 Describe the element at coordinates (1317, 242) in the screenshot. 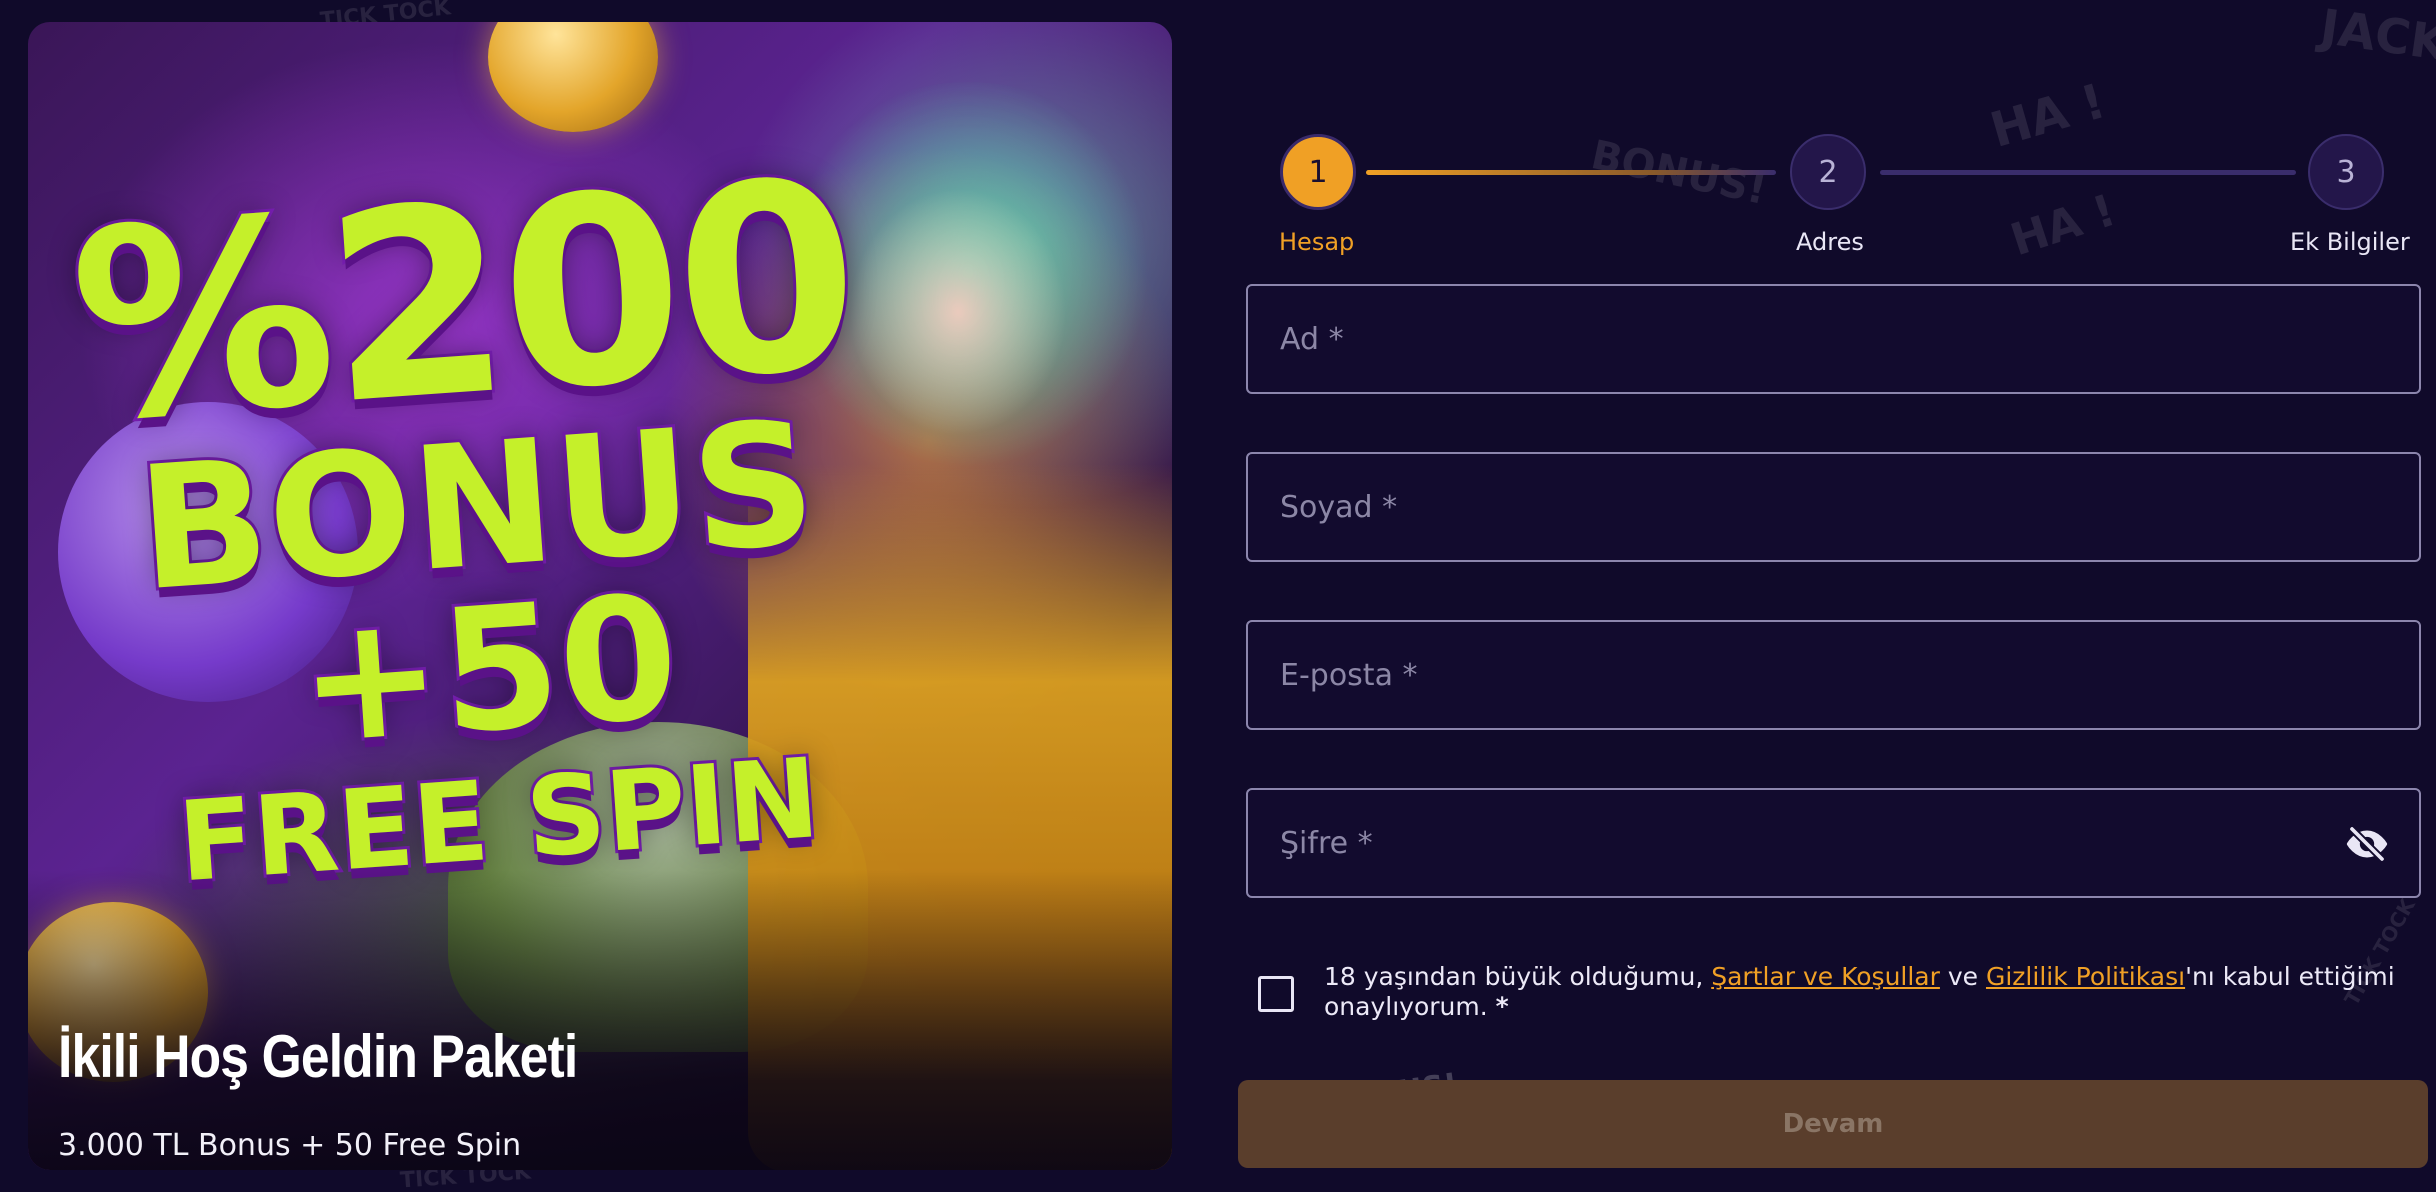

I see `step-1-label: Hesap` at that location.